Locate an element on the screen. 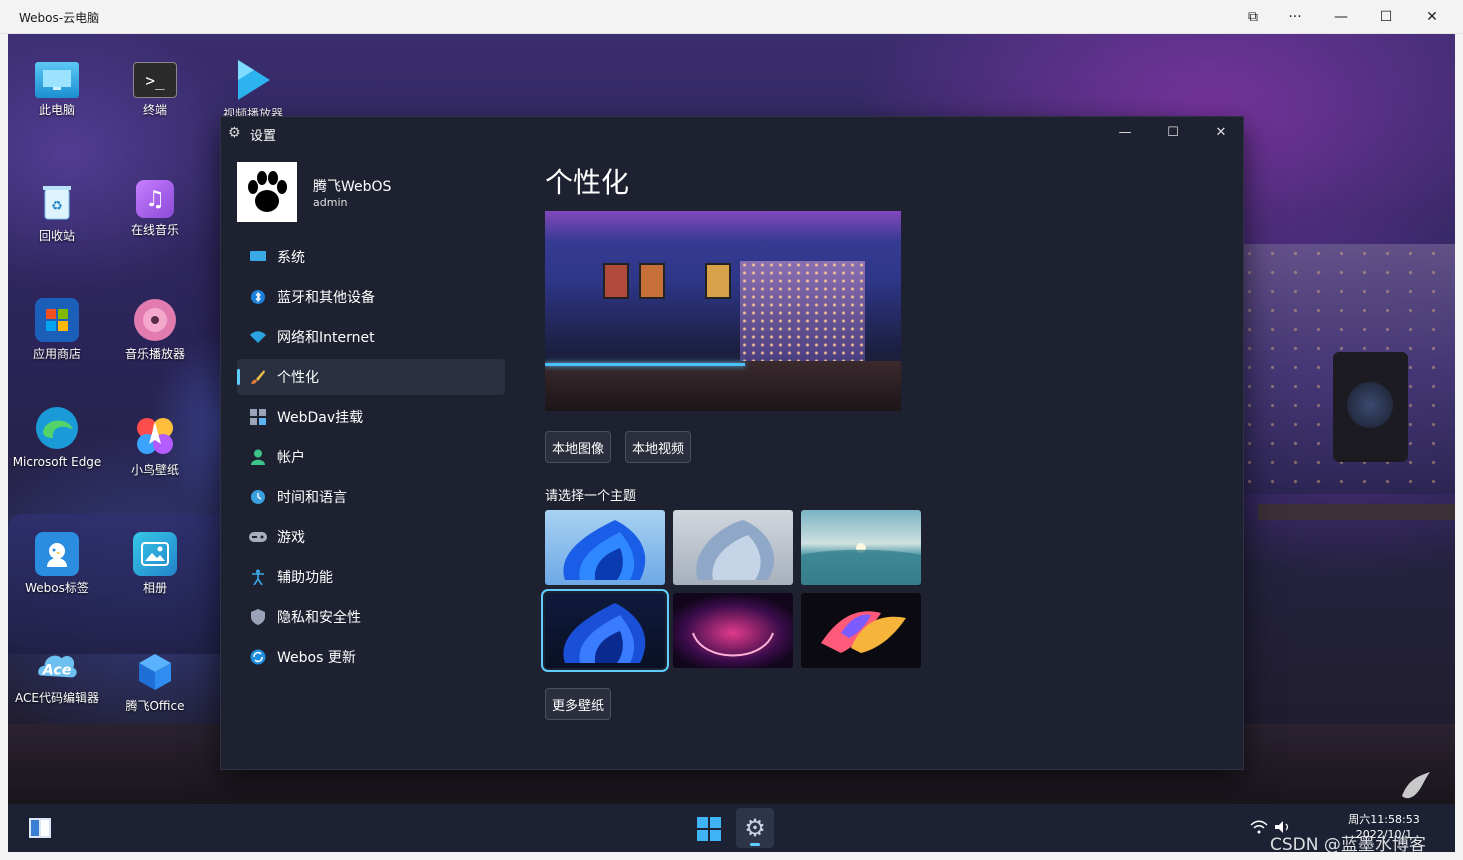 This screenshot has width=1463, height=860. settings-maximize-button: ☐ is located at coordinates (1173, 132).